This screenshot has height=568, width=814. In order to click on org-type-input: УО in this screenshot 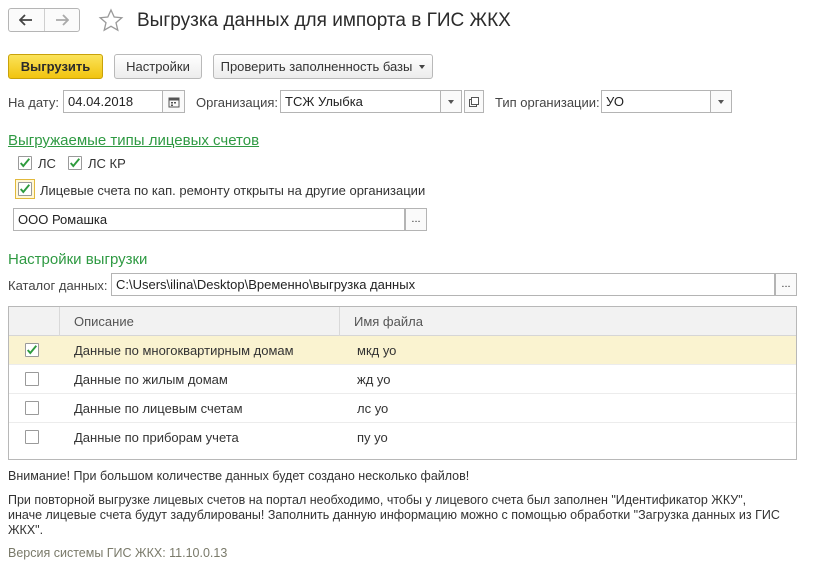, I will do `click(656, 101)`.